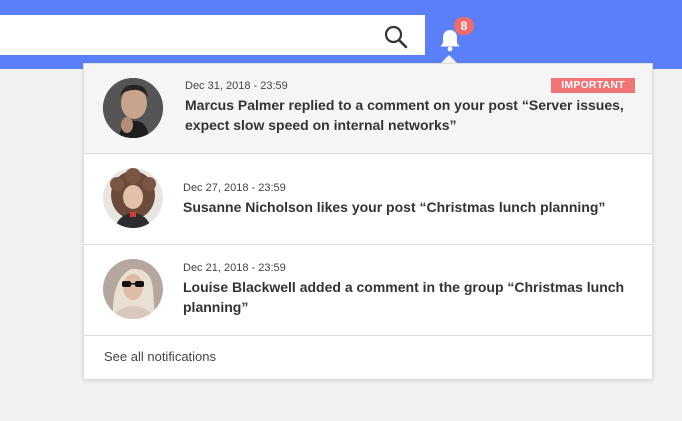  Describe the element at coordinates (185, 35) in the screenshot. I see `search-input` at that location.